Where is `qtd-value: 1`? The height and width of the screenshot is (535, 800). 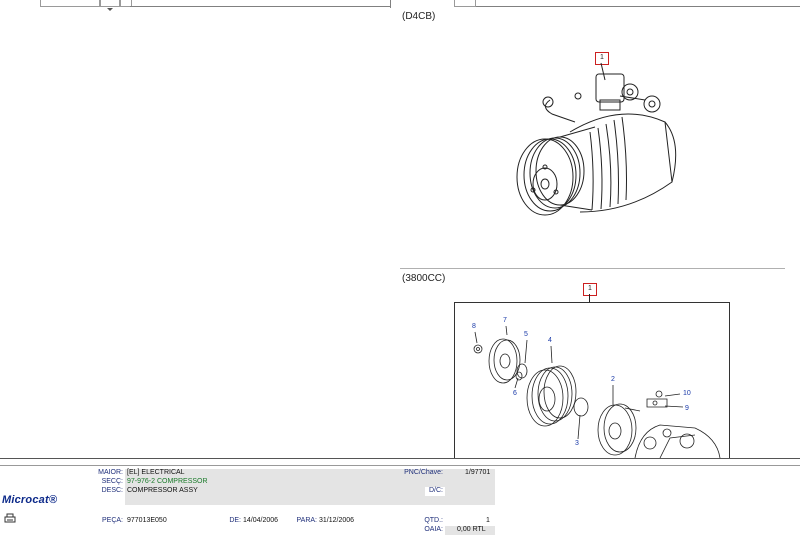 qtd-value: 1 is located at coordinates (488, 520).